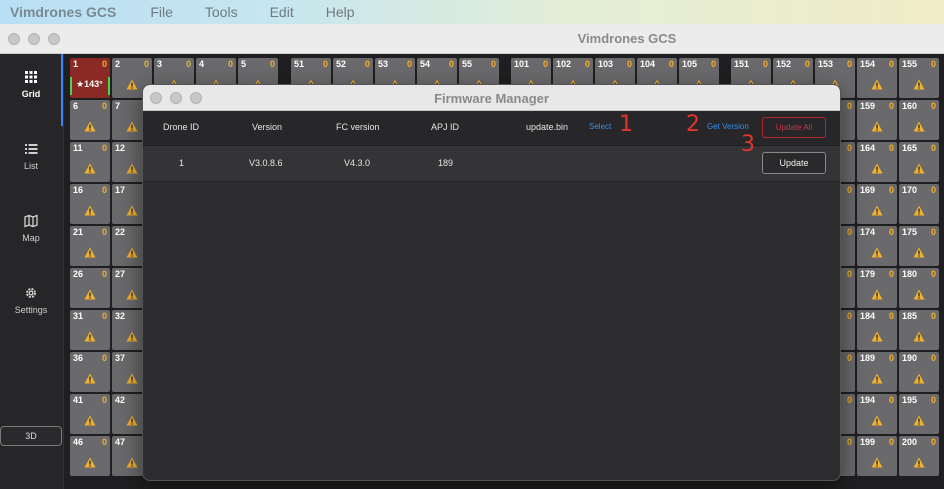  Describe the element at coordinates (919, 330) in the screenshot. I see `drone-cell: 185 0` at that location.